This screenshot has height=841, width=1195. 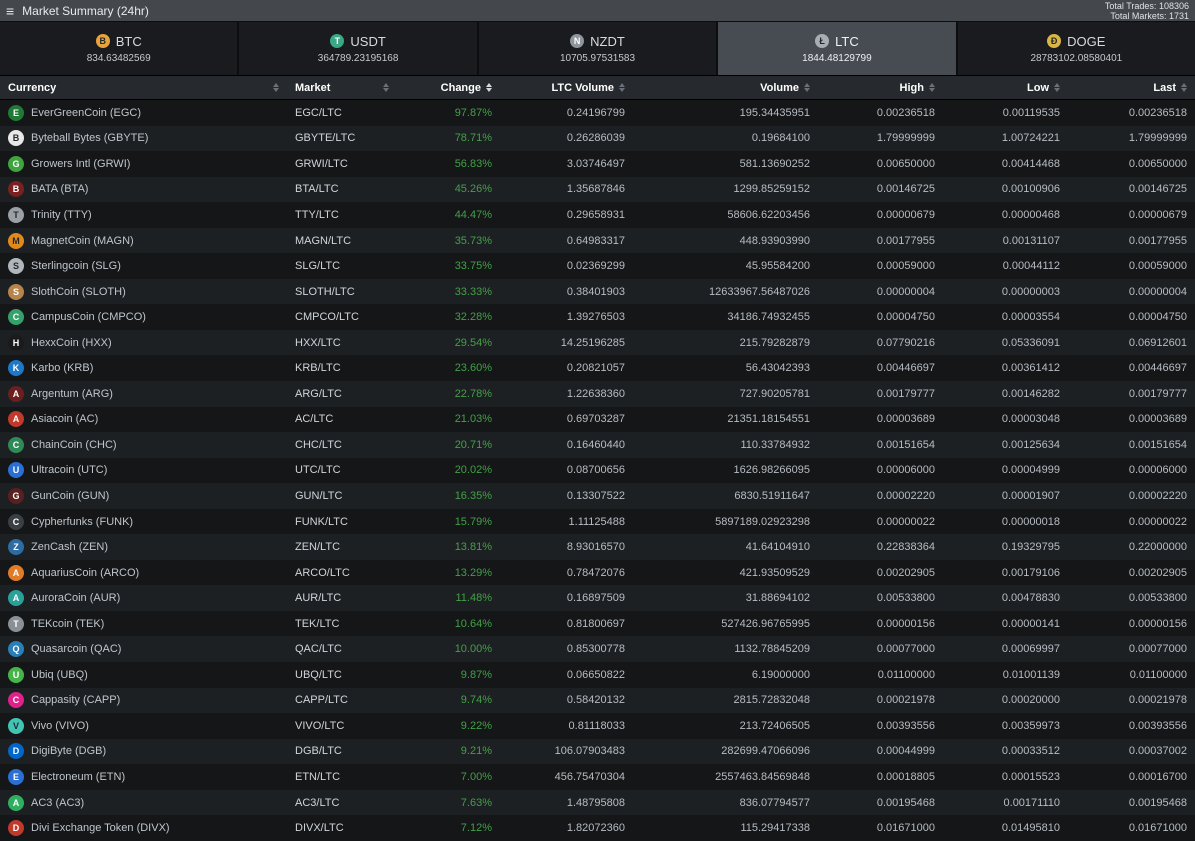 What do you see at coordinates (476, 725) in the screenshot?
I see `change-cell: 9.22%` at bounding box center [476, 725].